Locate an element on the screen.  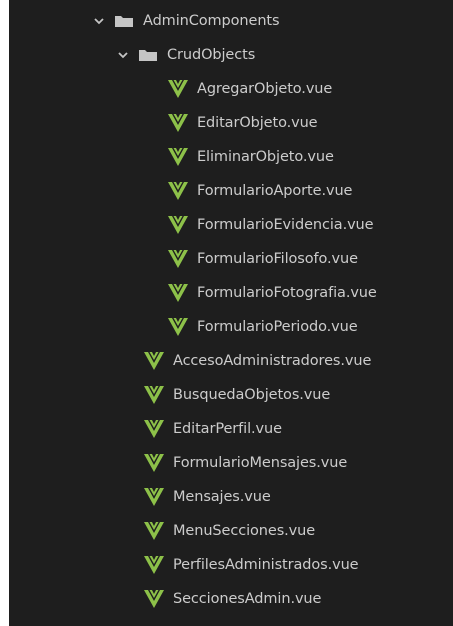
file-row: MenuSecciones.vue is located at coordinates (229, 531).